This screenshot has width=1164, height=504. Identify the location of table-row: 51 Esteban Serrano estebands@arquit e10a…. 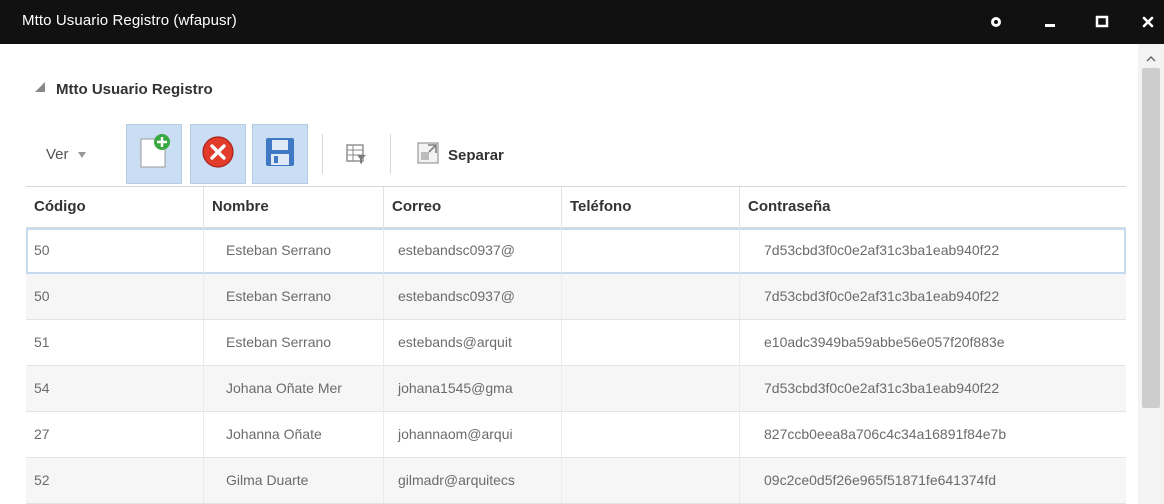
(576, 343).